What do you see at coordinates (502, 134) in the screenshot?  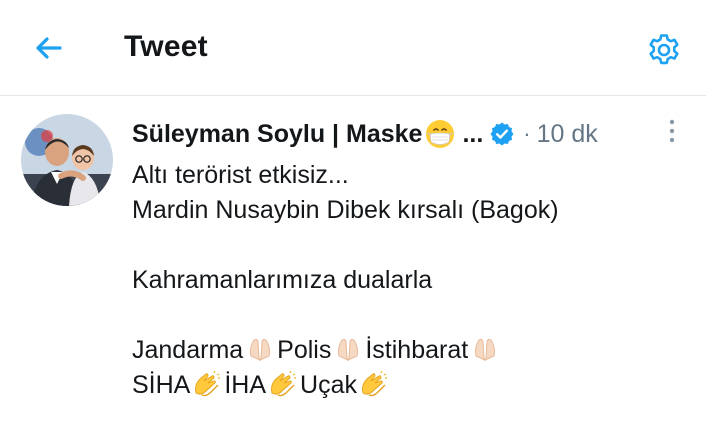 I see `verified-badge-icon` at bounding box center [502, 134].